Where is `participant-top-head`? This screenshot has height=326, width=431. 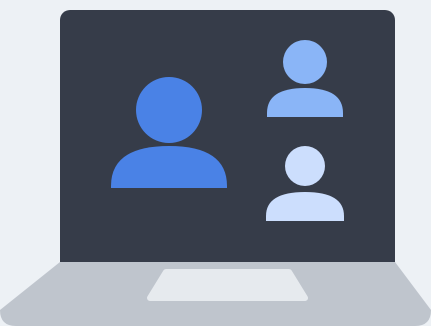
participant-top-head is located at coordinates (305, 62).